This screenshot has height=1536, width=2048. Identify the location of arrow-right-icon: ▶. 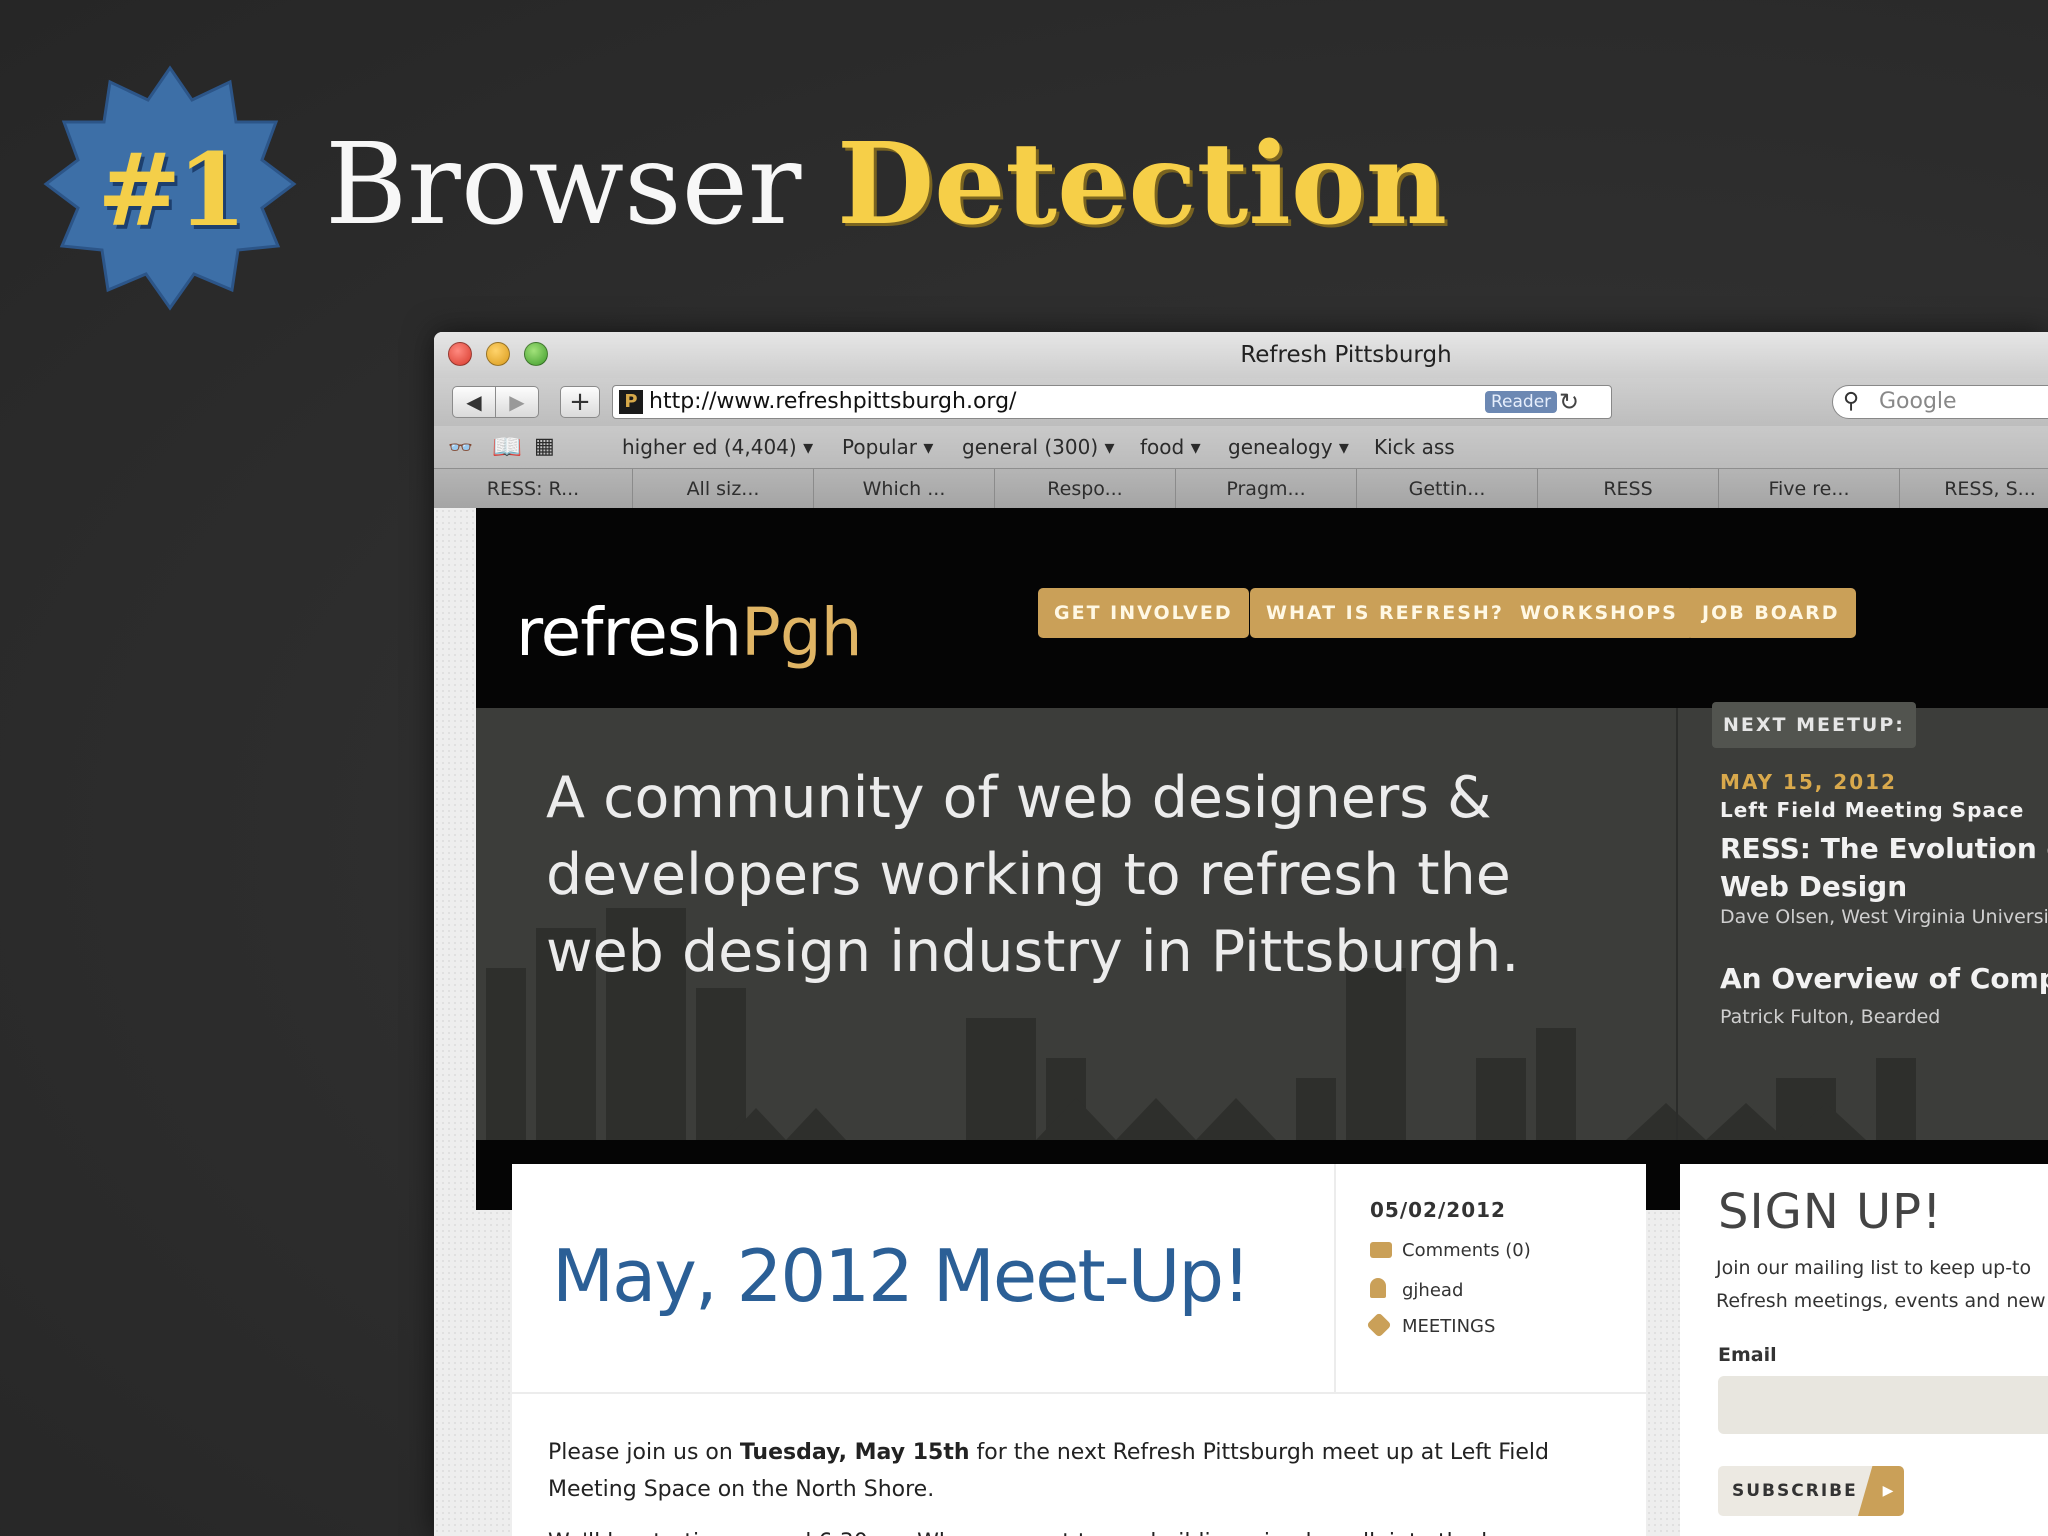
(1881, 1491).